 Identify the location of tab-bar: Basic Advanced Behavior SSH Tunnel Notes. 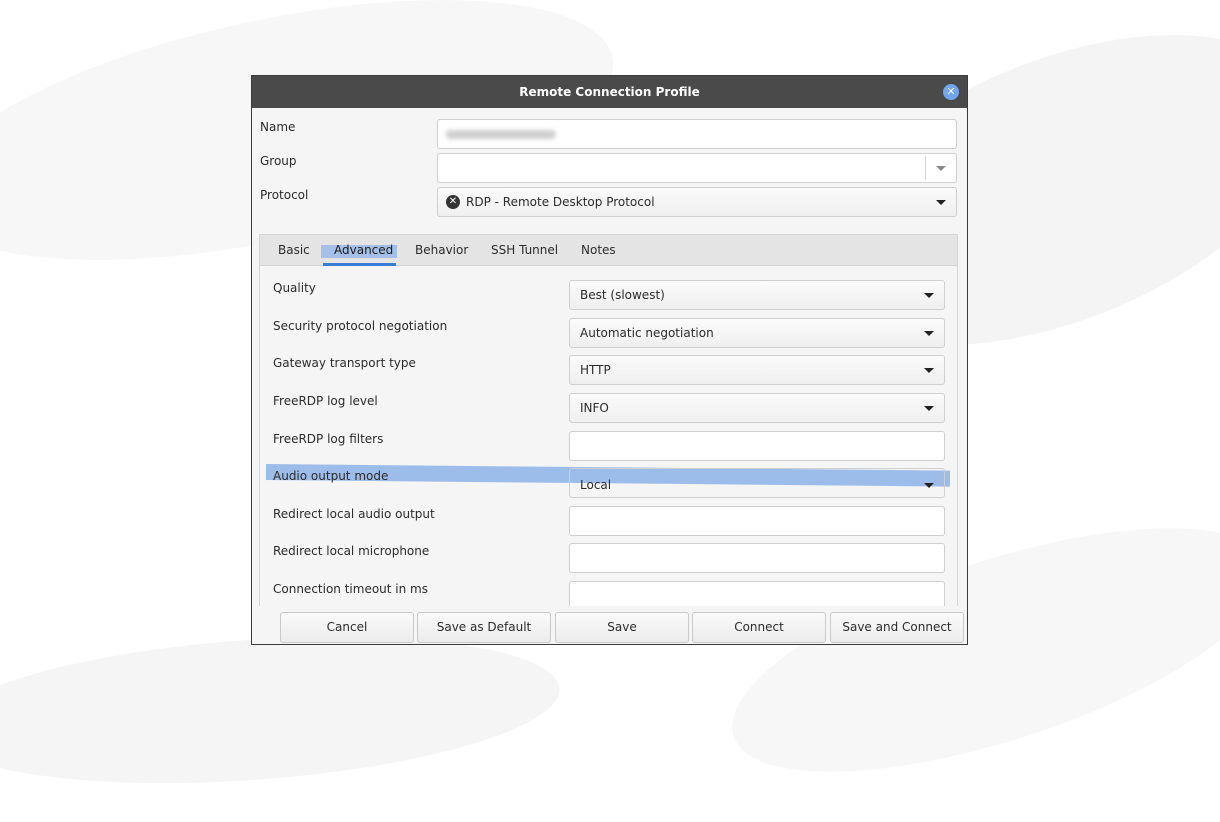
(608, 250).